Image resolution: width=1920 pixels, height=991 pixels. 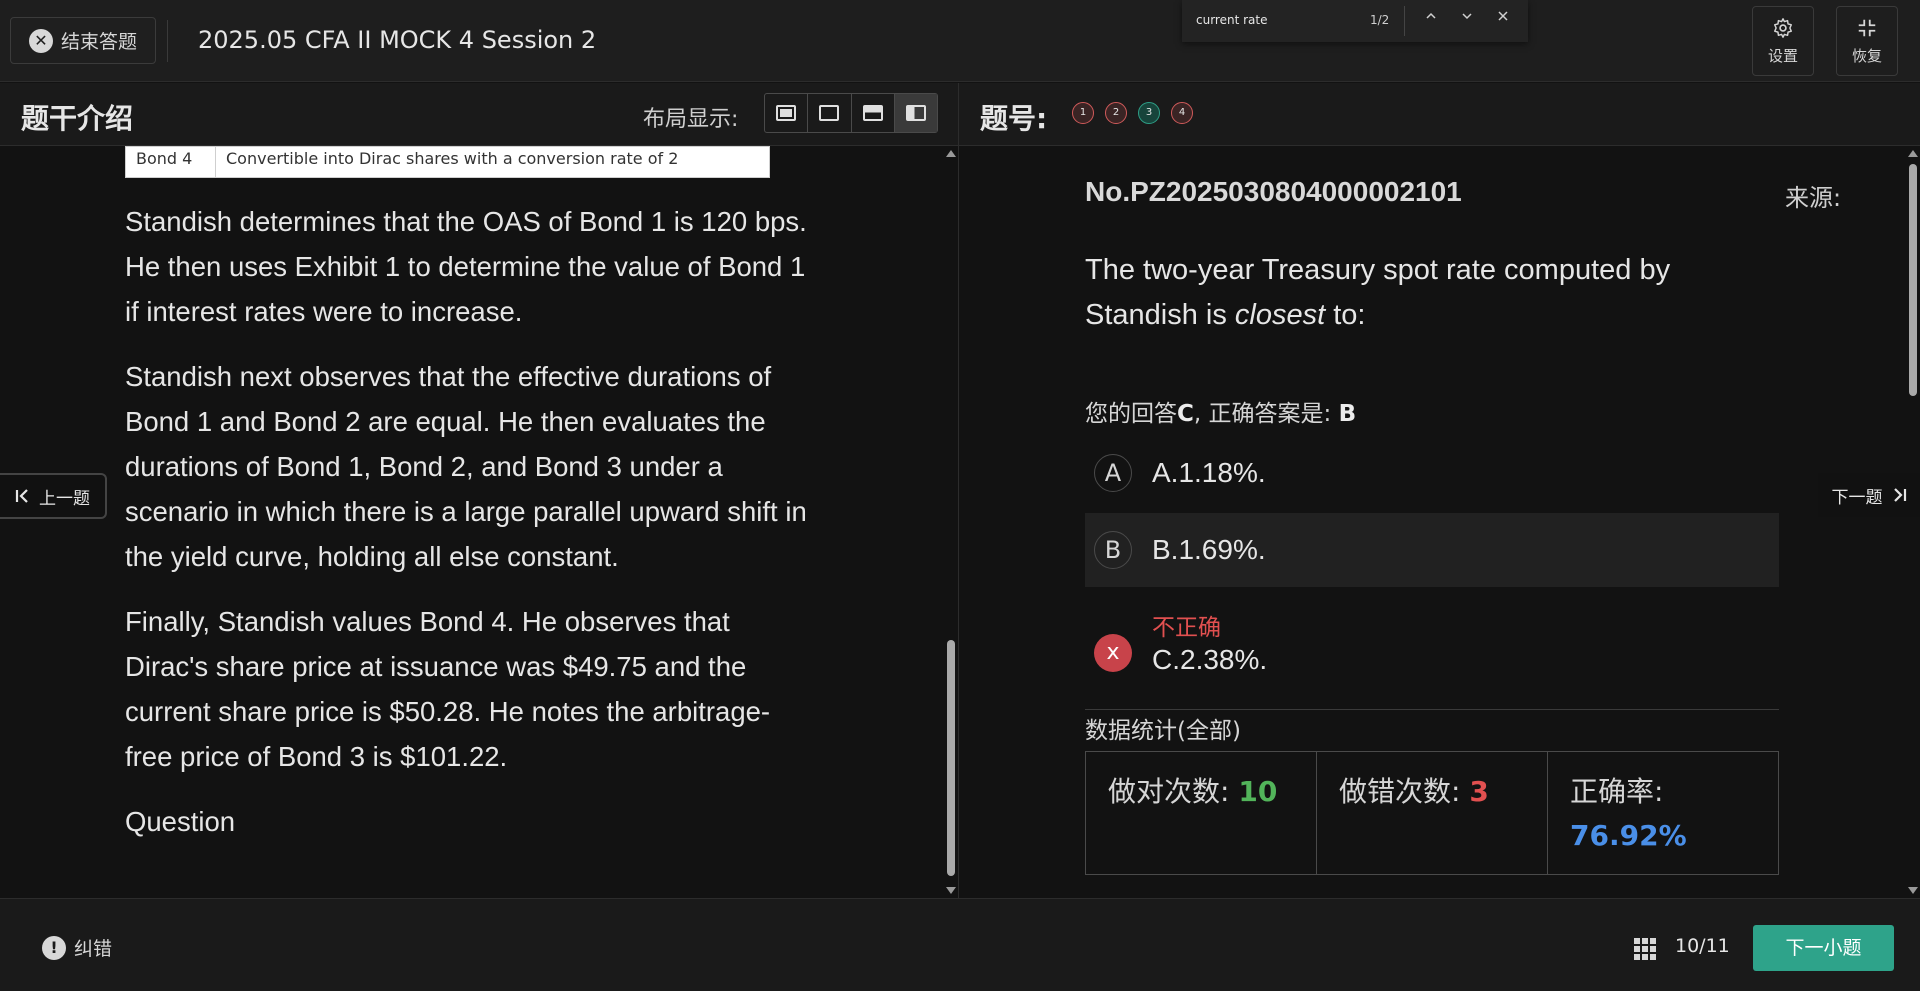 I want to click on question-dot-3: 3, so click(x=1149, y=113).